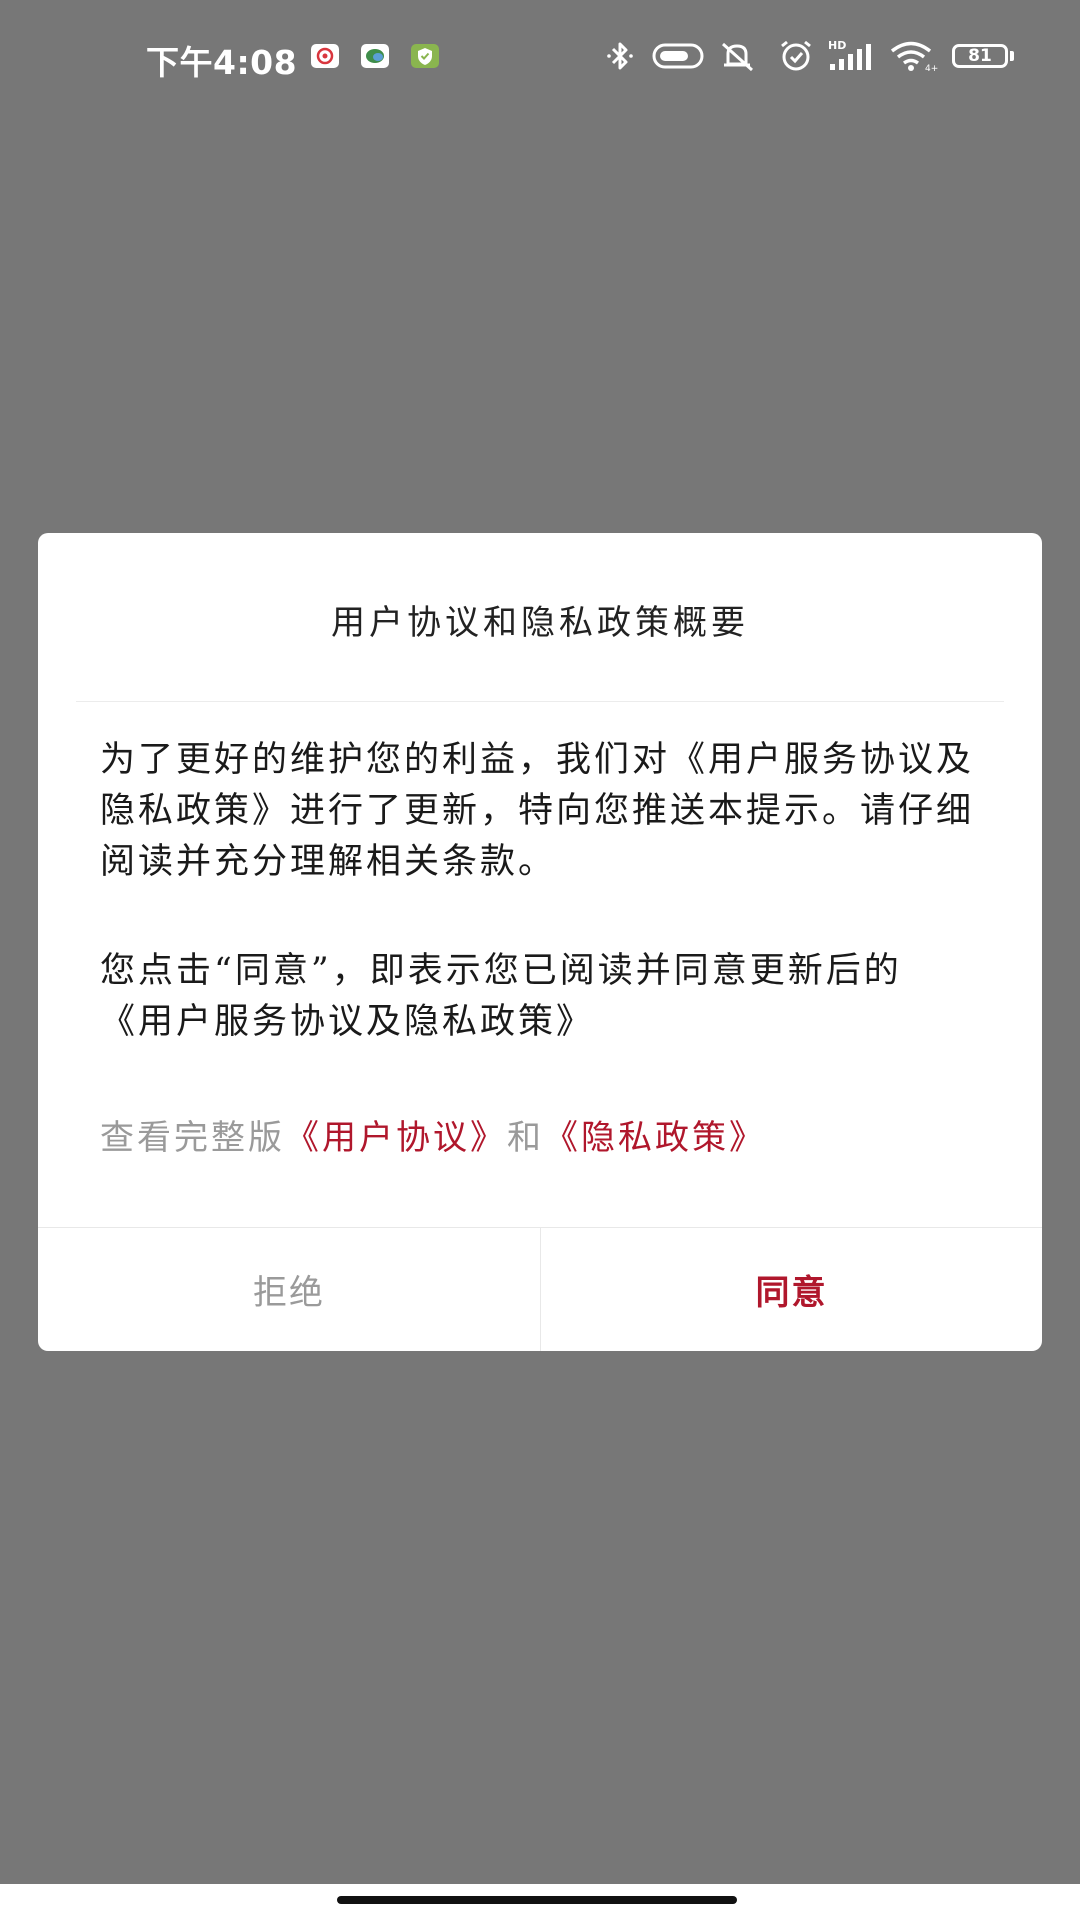  What do you see at coordinates (289, 1293) in the screenshot?
I see `reject-button-label: 拒绝` at bounding box center [289, 1293].